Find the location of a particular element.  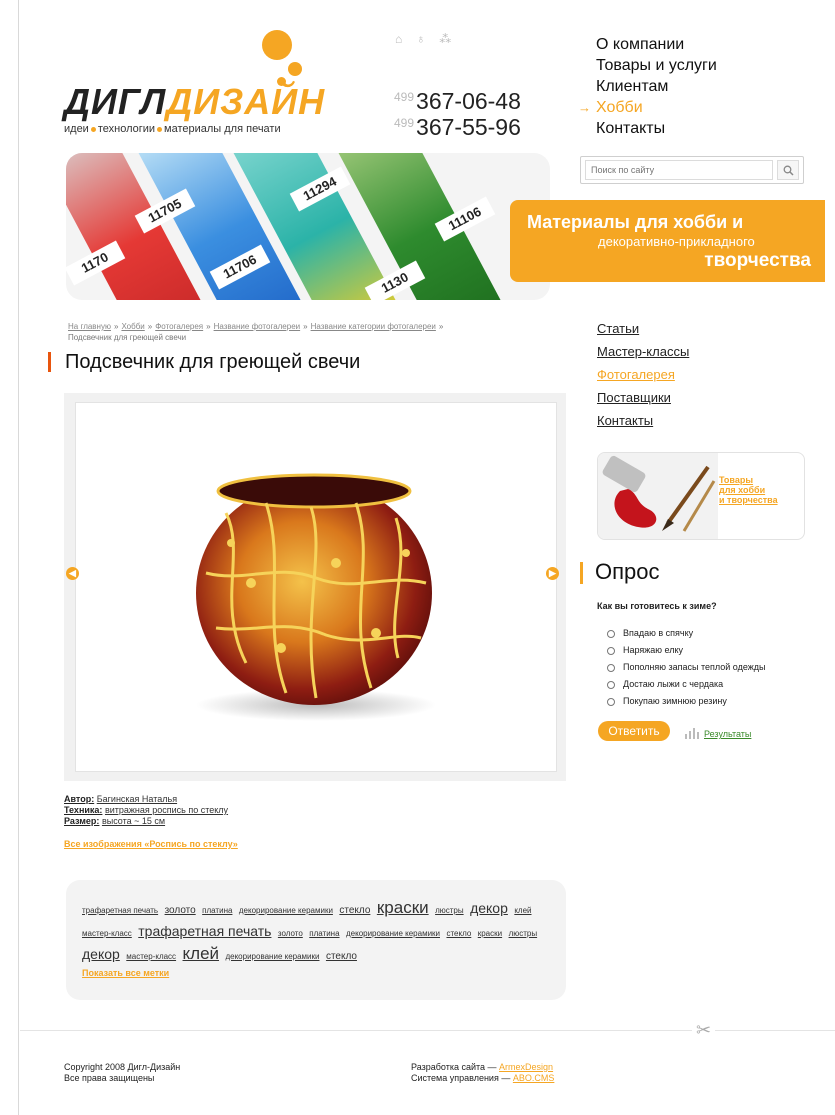

breadcrumb-link: Фотогалерея is located at coordinates (179, 326).